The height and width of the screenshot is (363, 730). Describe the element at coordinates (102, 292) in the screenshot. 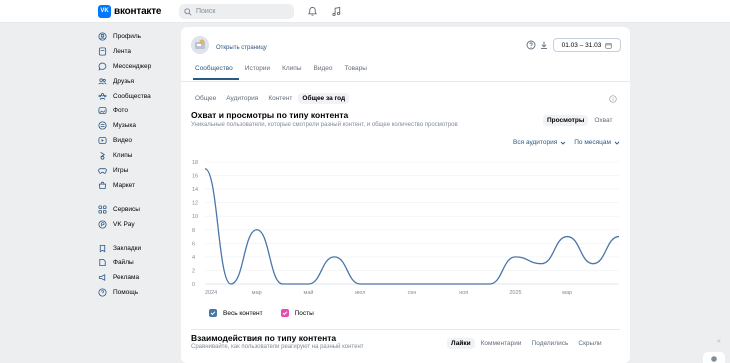

I see `help-icon` at that location.